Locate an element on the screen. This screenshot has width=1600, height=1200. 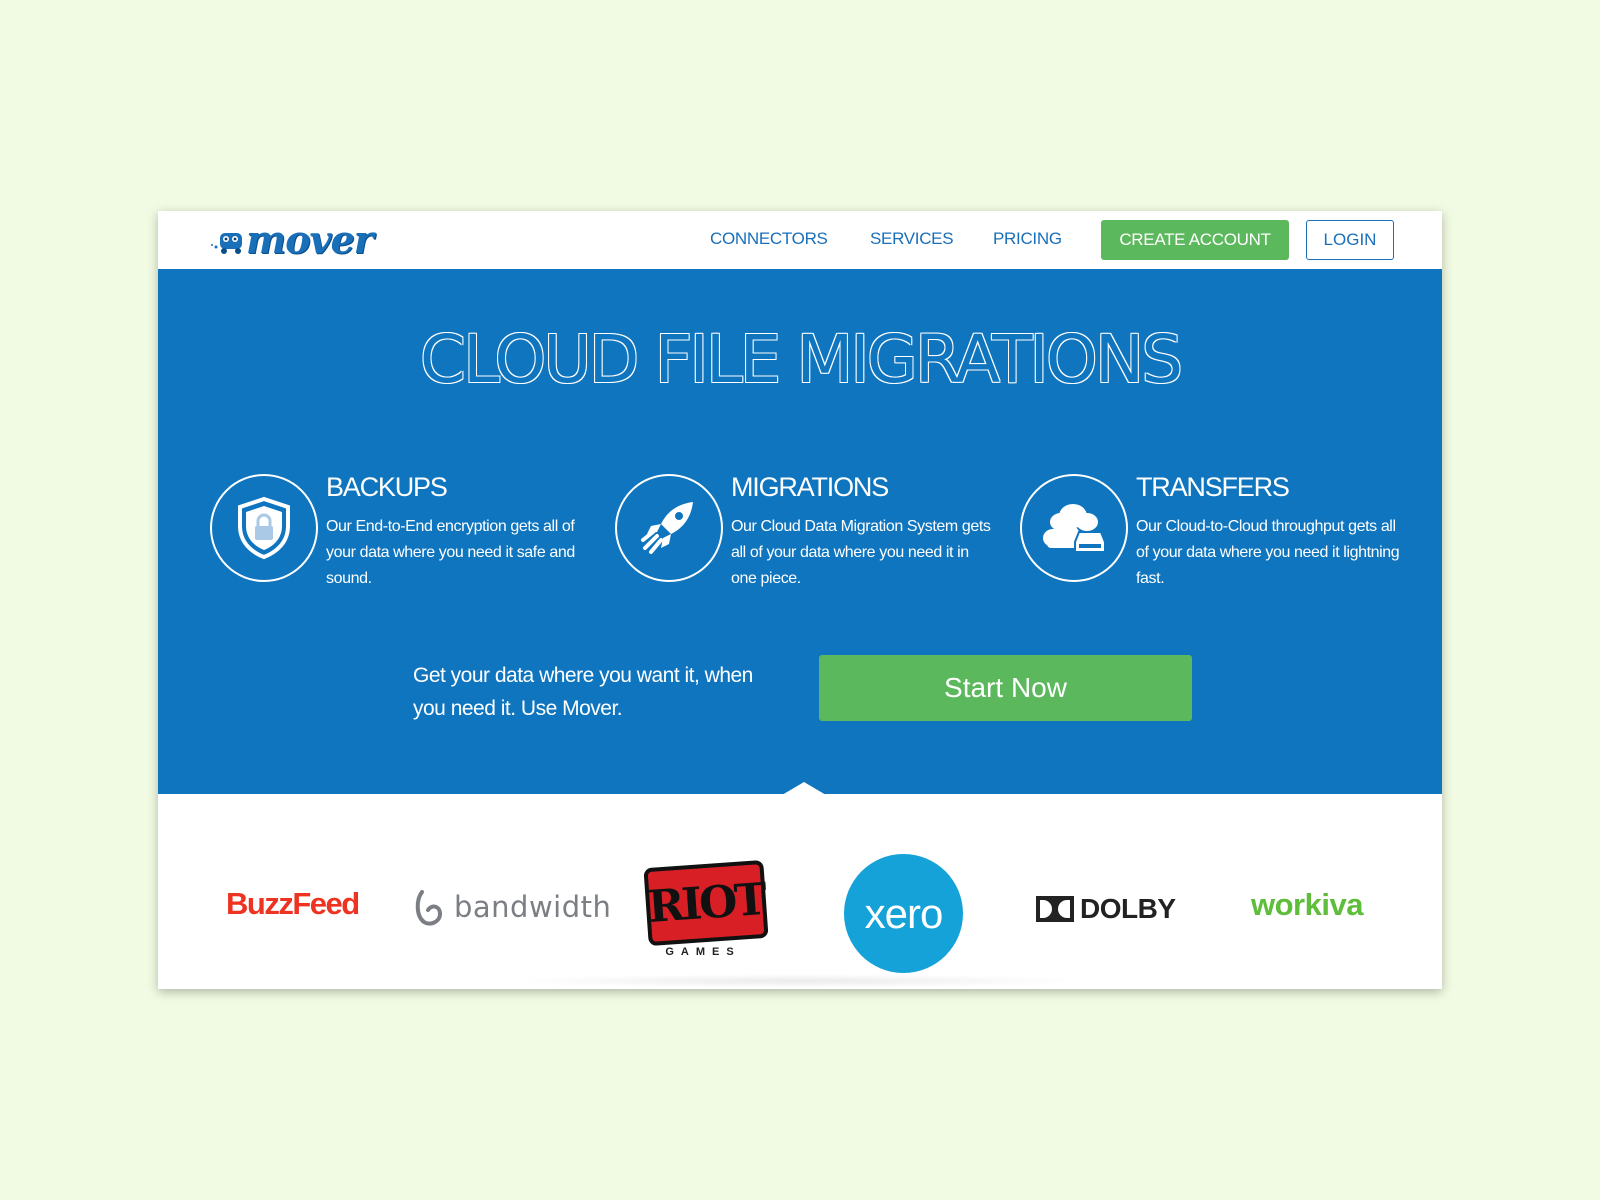
login-button: LOGIN is located at coordinates (1350, 240).